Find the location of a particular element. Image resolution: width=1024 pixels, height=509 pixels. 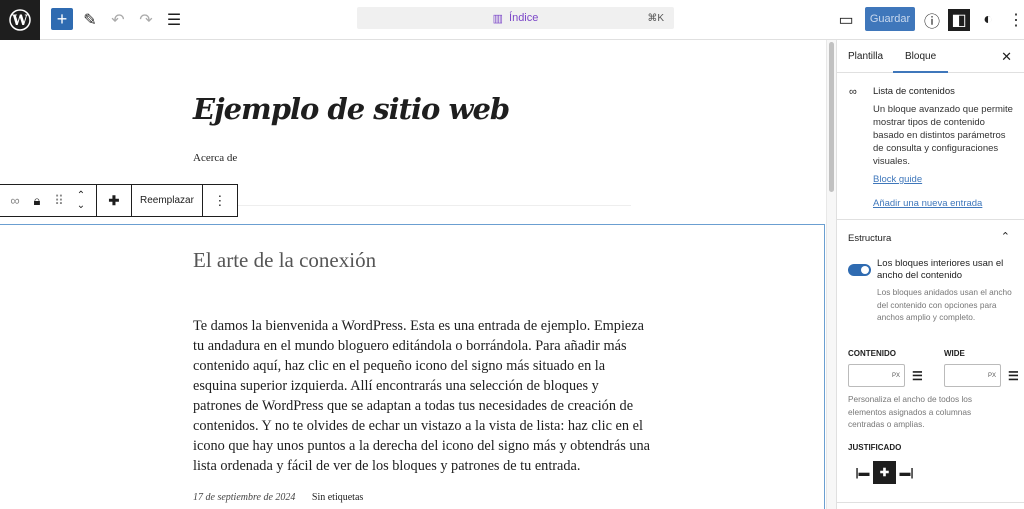

move-up-down-icon: ⌃ ⌄ is located at coordinates (81, 200).